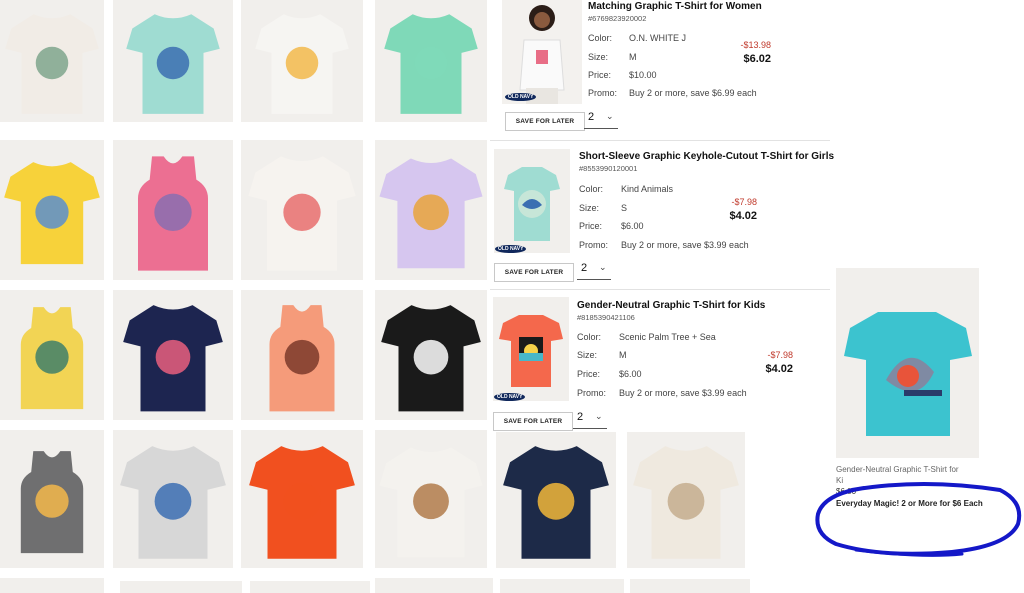  I want to click on price-value: $6.00, so click(630, 374).